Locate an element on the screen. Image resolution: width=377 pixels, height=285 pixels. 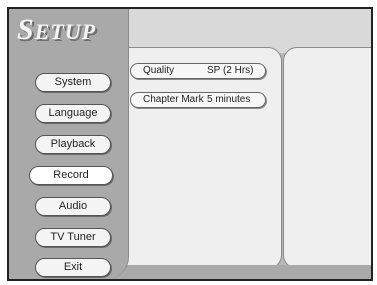
chapter-mark-setting: Chapter Mark 5 minutes is located at coordinates (198, 100).